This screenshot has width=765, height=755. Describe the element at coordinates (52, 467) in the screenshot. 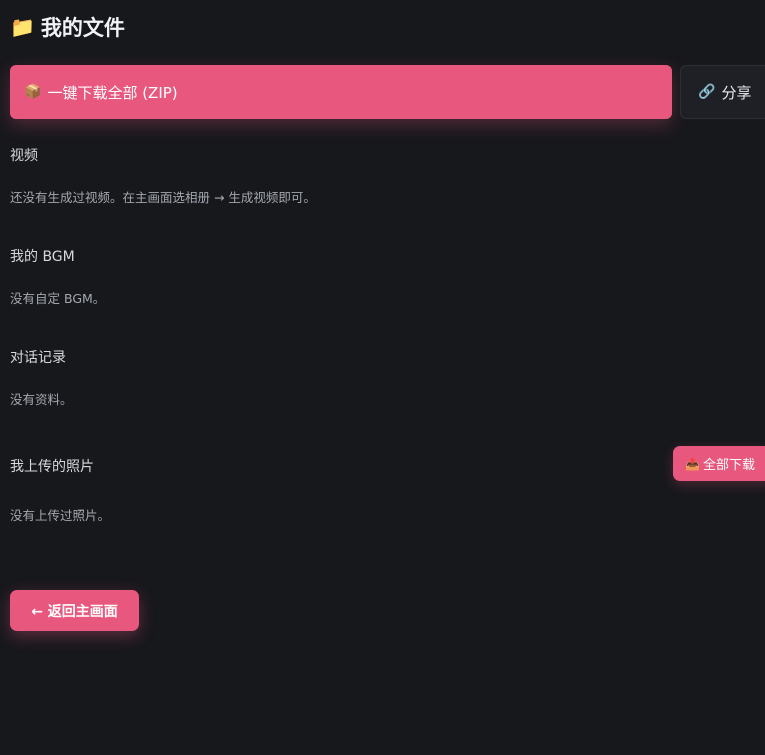

I see `photos-section-title: 我上传的照片` at that location.